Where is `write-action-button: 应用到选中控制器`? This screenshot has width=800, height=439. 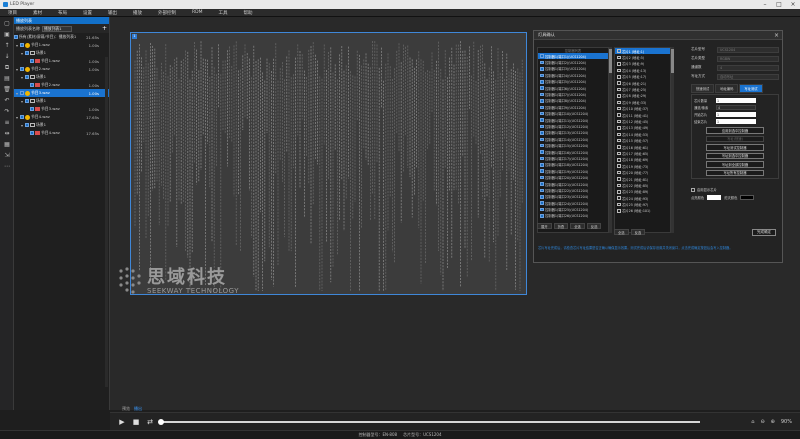
write-action-button: 应用到选中控制器 is located at coordinates (735, 130).